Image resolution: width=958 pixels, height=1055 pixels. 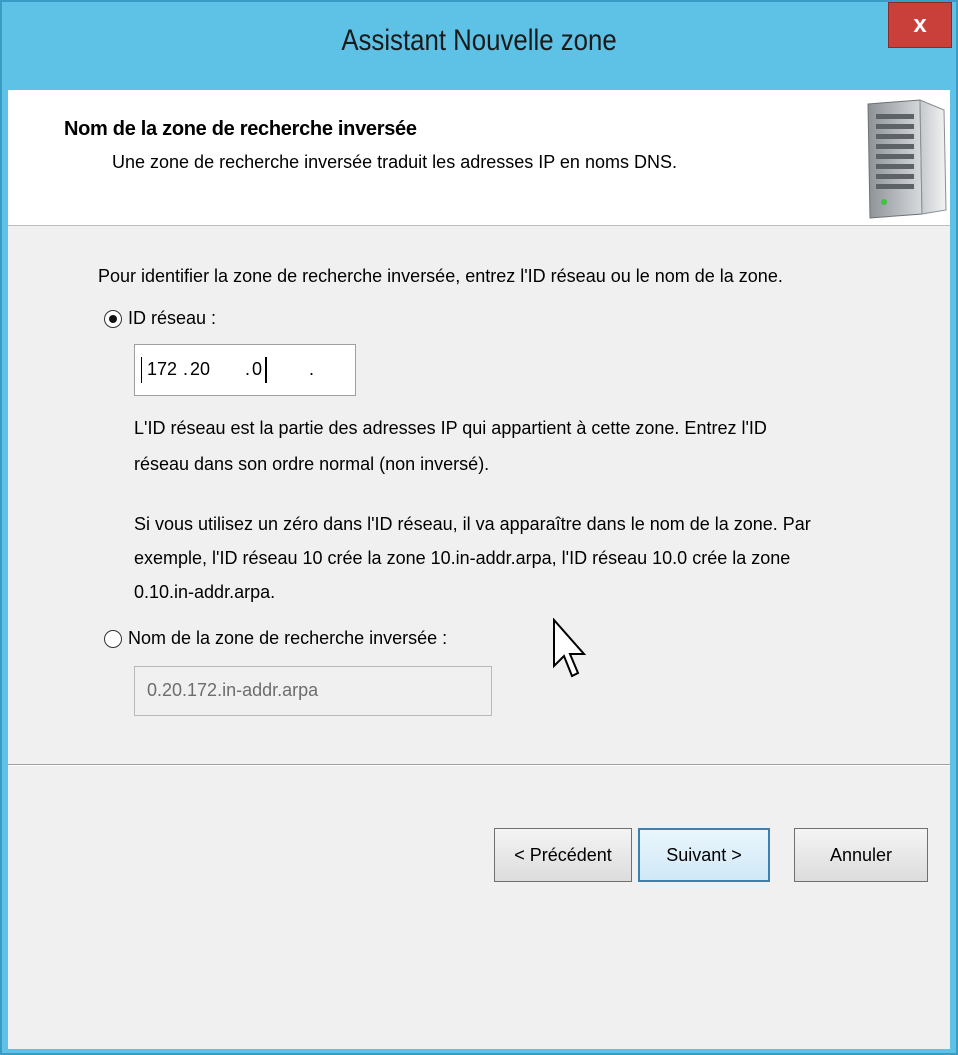 What do you see at coordinates (287, 638) in the screenshot?
I see `zone-name-label: Nom de la zone de recherche inversée :` at bounding box center [287, 638].